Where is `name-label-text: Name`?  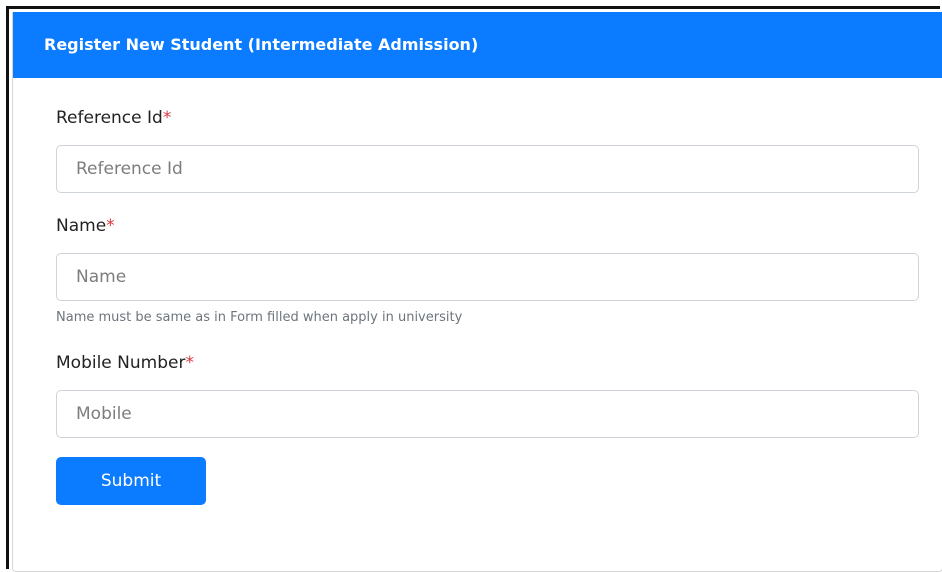 name-label-text: Name is located at coordinates (81, 226).